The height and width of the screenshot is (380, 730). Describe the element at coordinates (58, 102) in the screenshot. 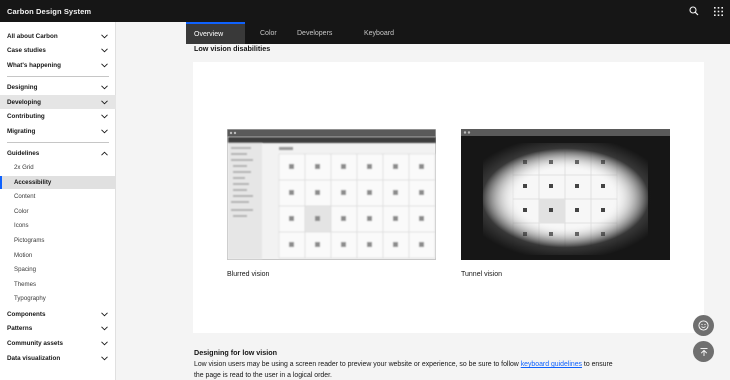

I see `nav-item-developing: Developing` at that location.